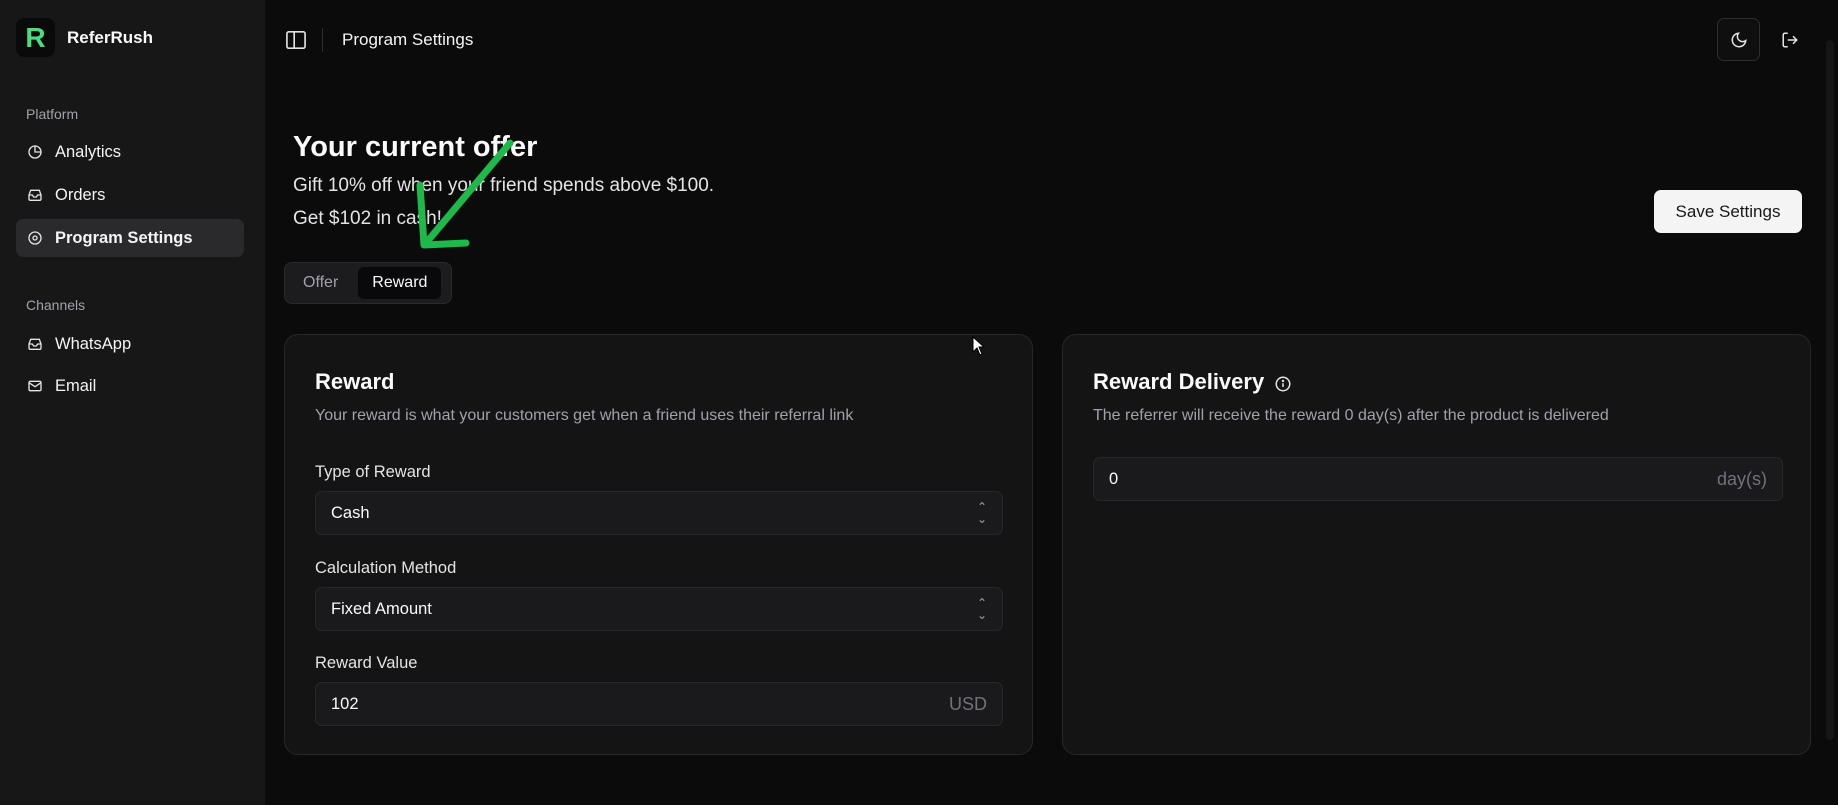 This screenshot has width=1838, height=805. Describe the element at coordinates (1830, 390) in the screenshot. I see `scrollbar` at that location.